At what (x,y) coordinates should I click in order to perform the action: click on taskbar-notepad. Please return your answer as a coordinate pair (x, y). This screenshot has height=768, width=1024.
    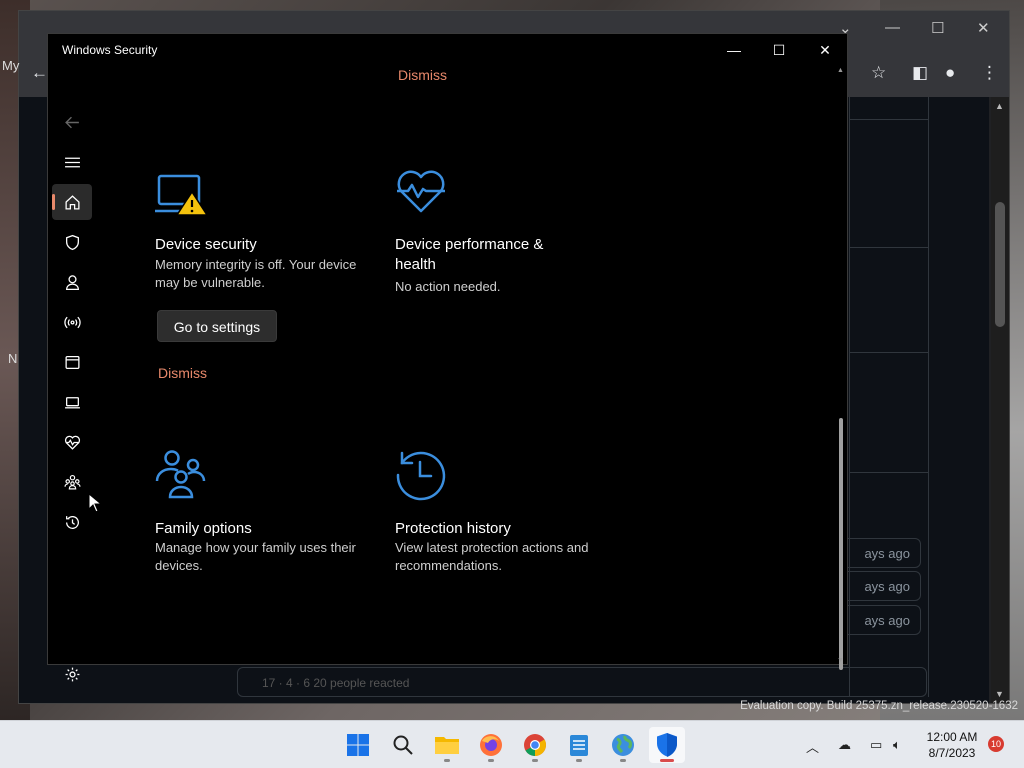
    Looking at the image, I should click on (579, 745).